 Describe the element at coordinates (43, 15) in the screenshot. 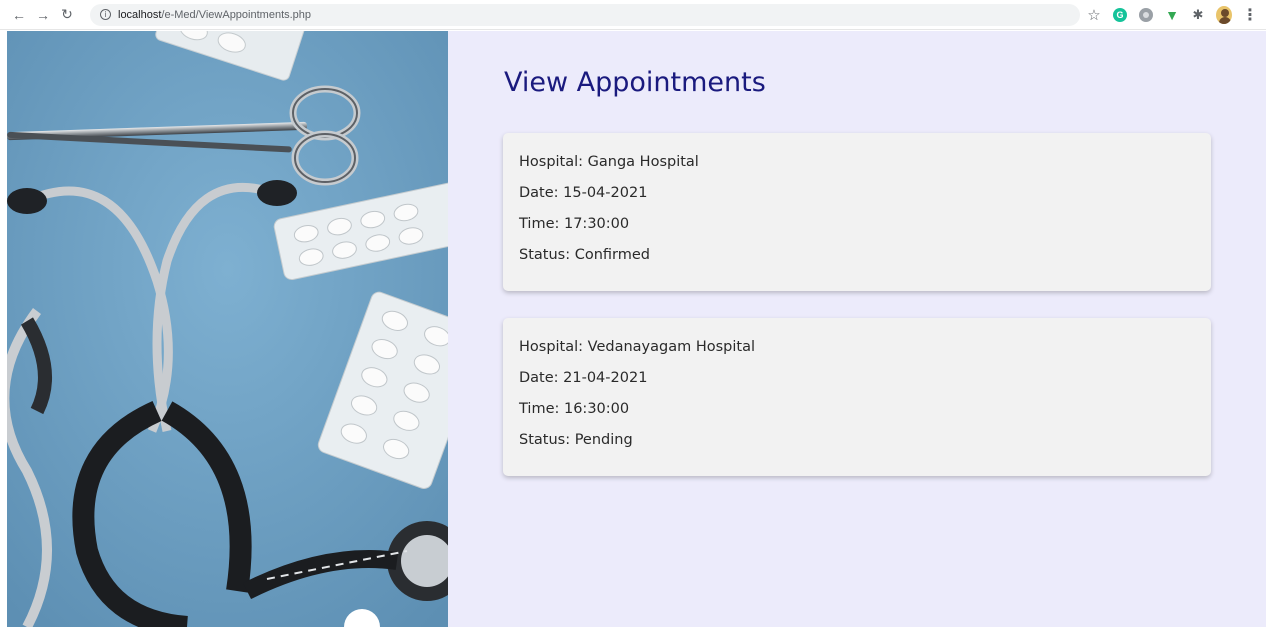

I see `forward-icon: →` at that location.